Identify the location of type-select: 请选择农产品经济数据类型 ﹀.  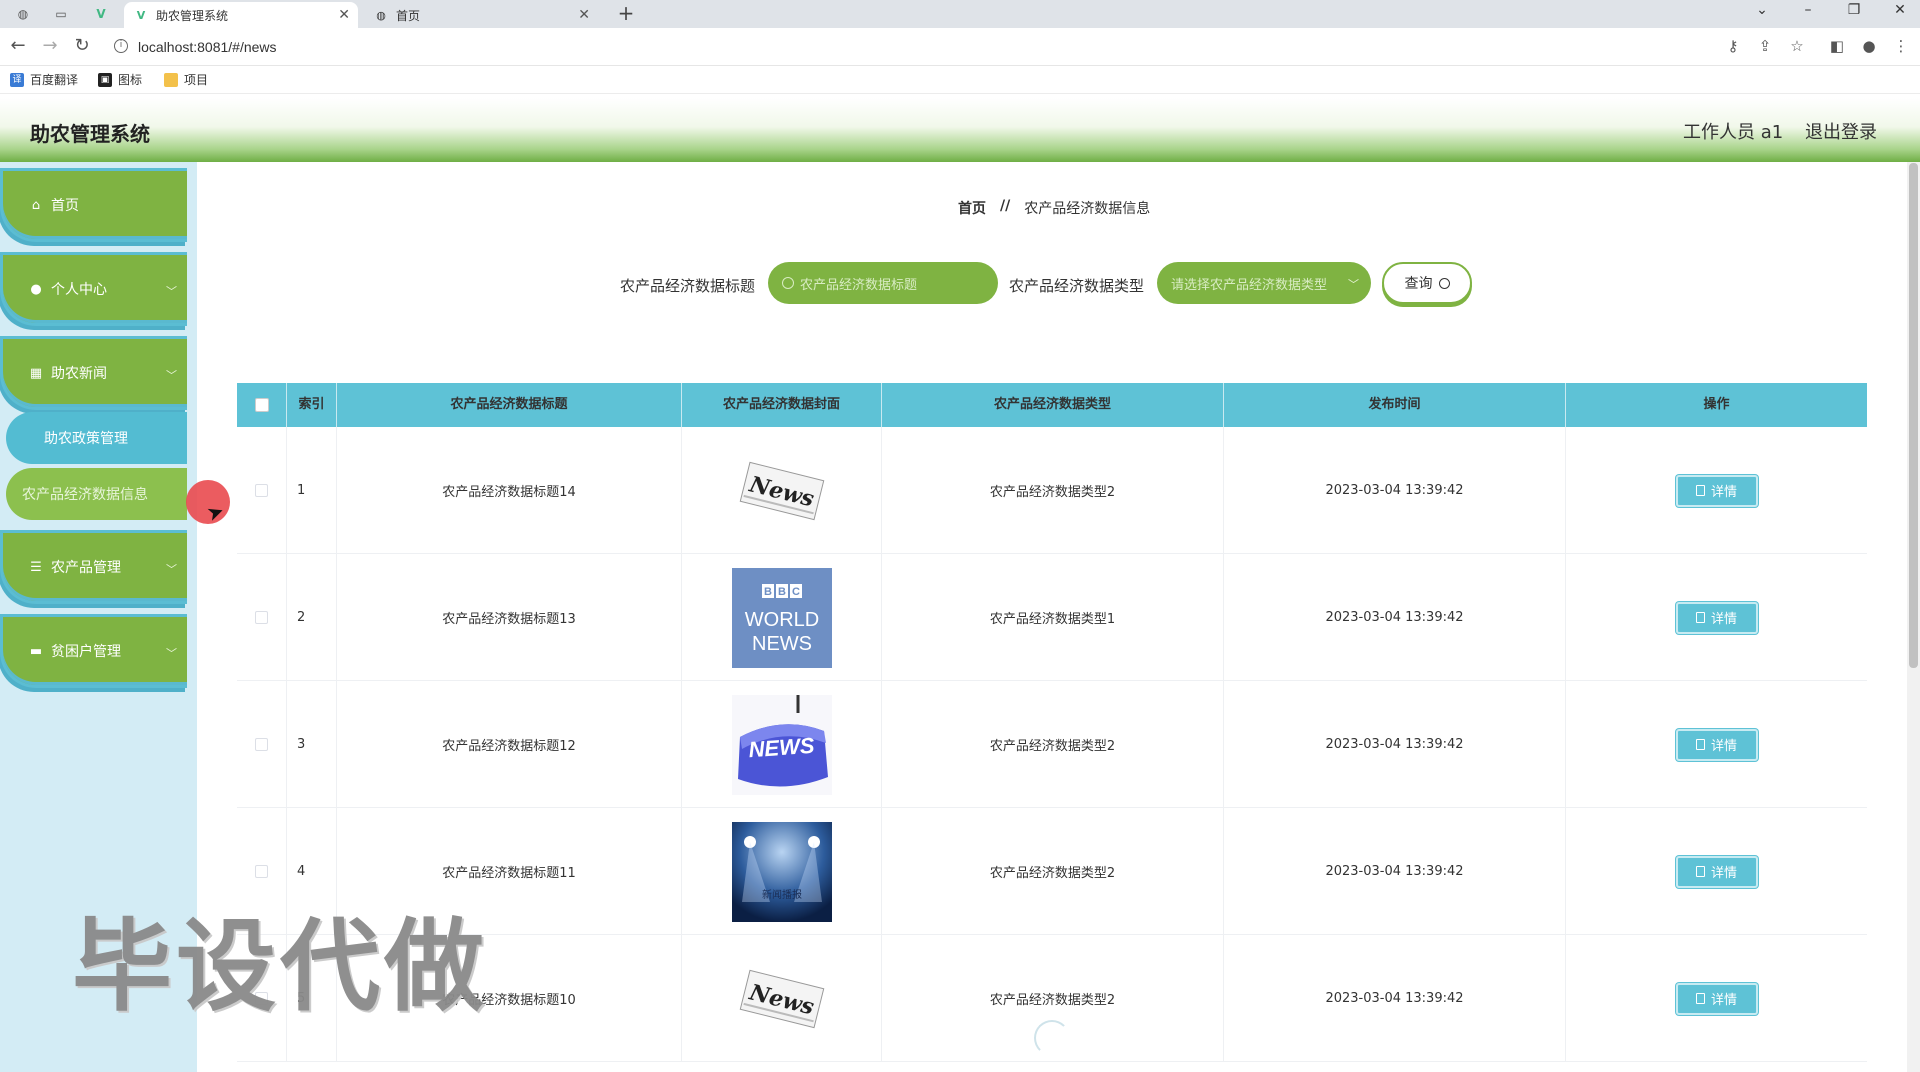
(1264, 283).